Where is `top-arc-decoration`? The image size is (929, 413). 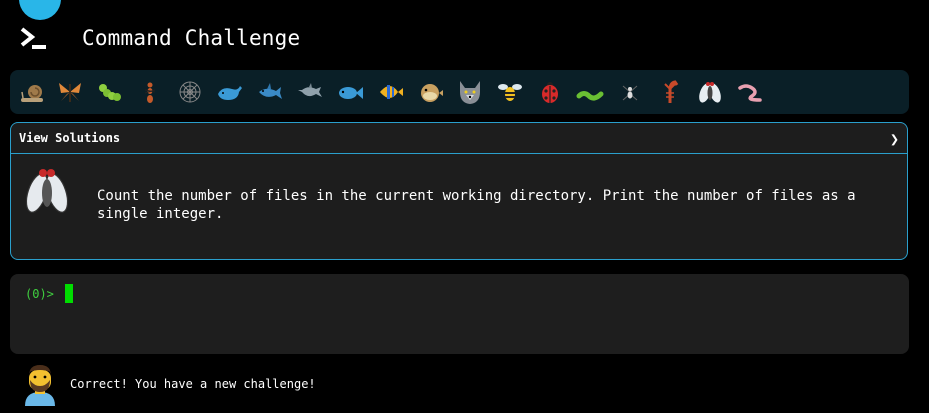
top-arc-decoration is located at coordinates (40, 10).